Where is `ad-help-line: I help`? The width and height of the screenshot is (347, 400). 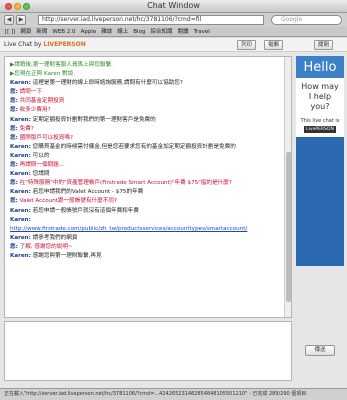 ad-help-line: I help is located at coordinates (320, 96).